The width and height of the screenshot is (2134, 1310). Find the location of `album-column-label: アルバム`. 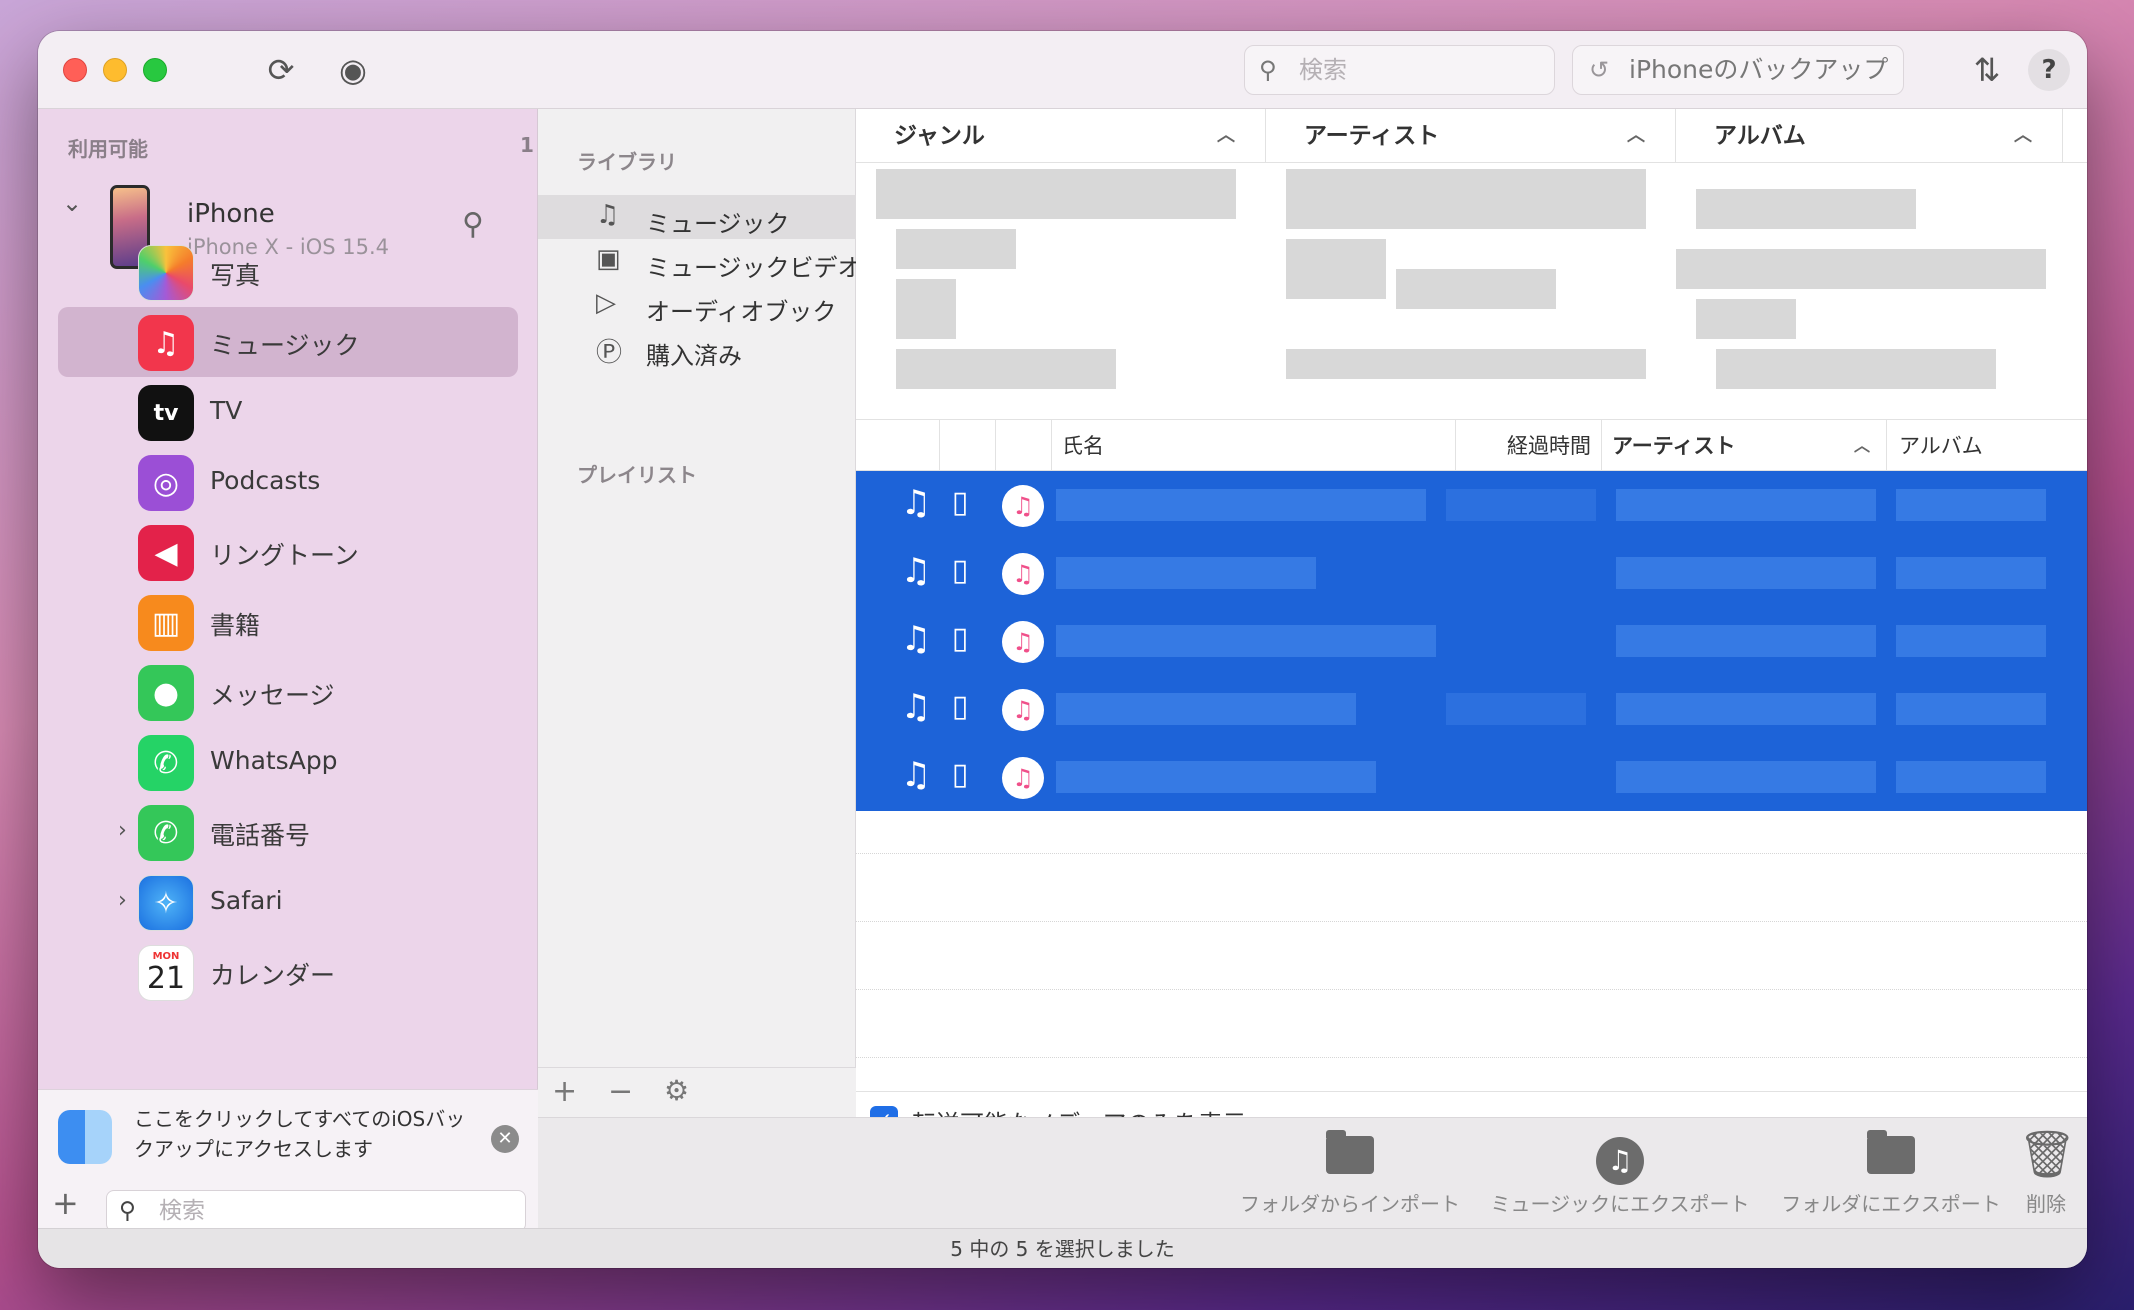

album-column-label: アルバム is located at coordinates (1760, 136).